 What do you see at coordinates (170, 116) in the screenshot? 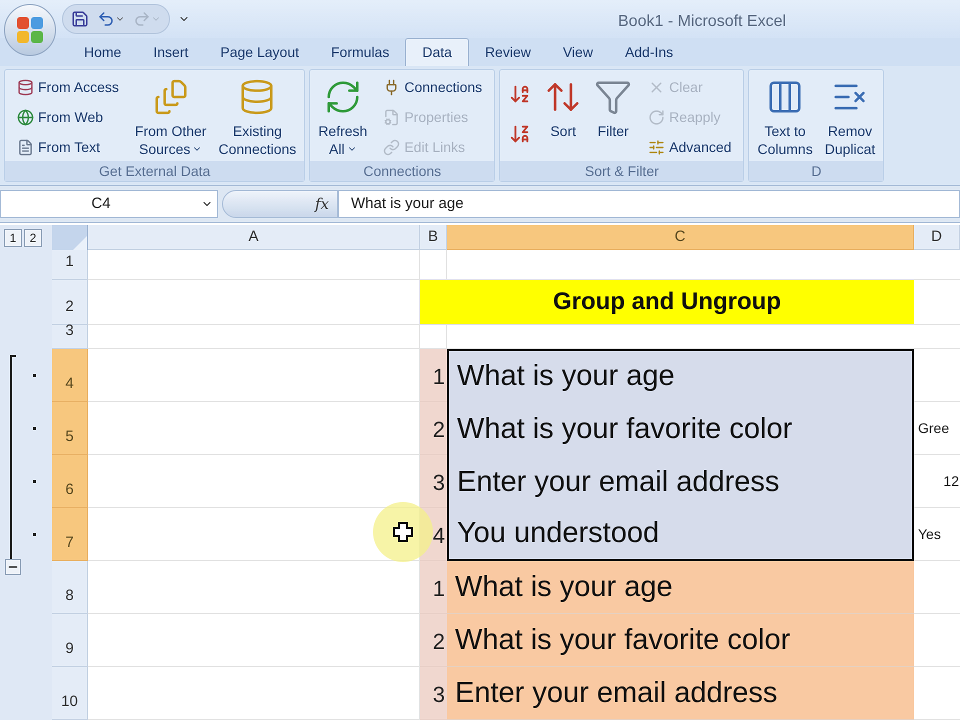
I see `ribbon-large-button: From Other Sources` at bounding box center [170, 116].